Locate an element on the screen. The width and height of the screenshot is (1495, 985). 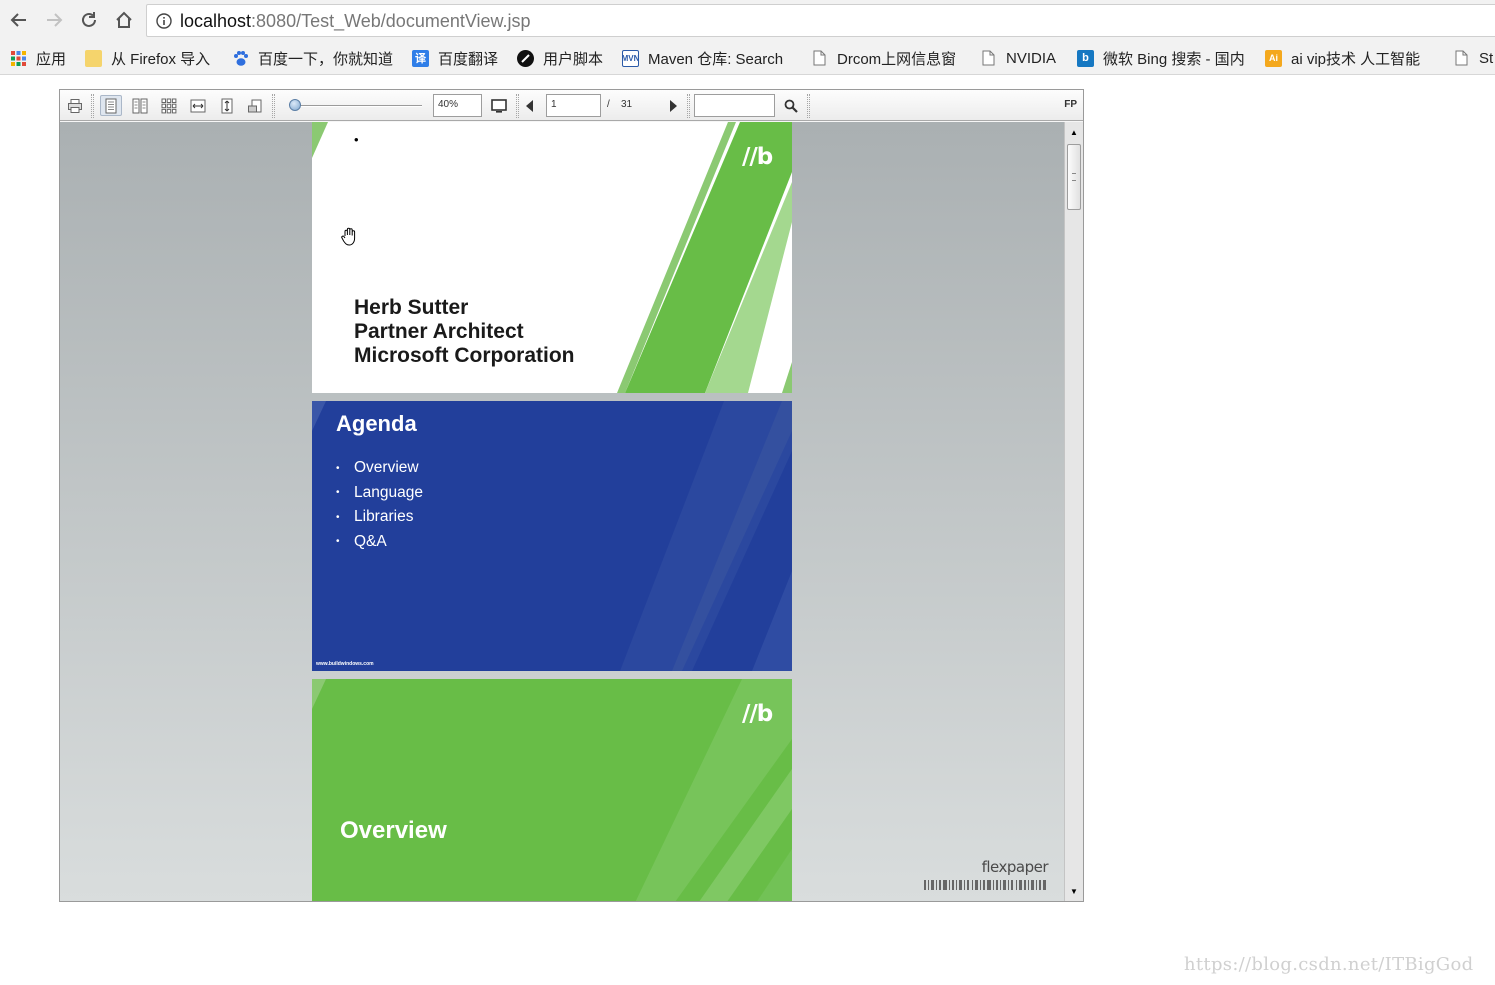
next-page-button is located at coordinates (673, 105).